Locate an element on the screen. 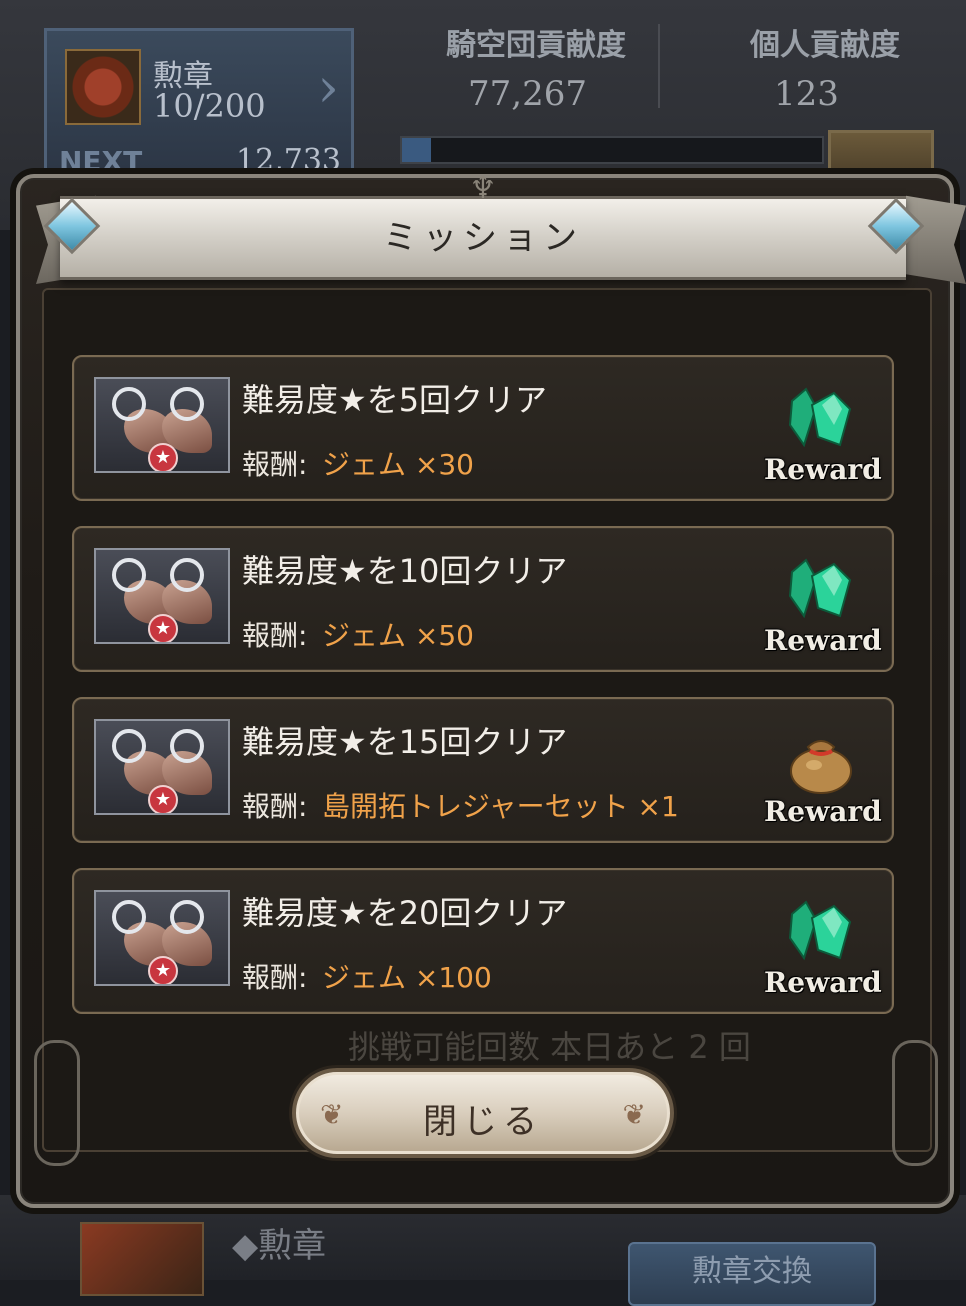  chevron-right-icon: › is located at coordinates (328, 88).